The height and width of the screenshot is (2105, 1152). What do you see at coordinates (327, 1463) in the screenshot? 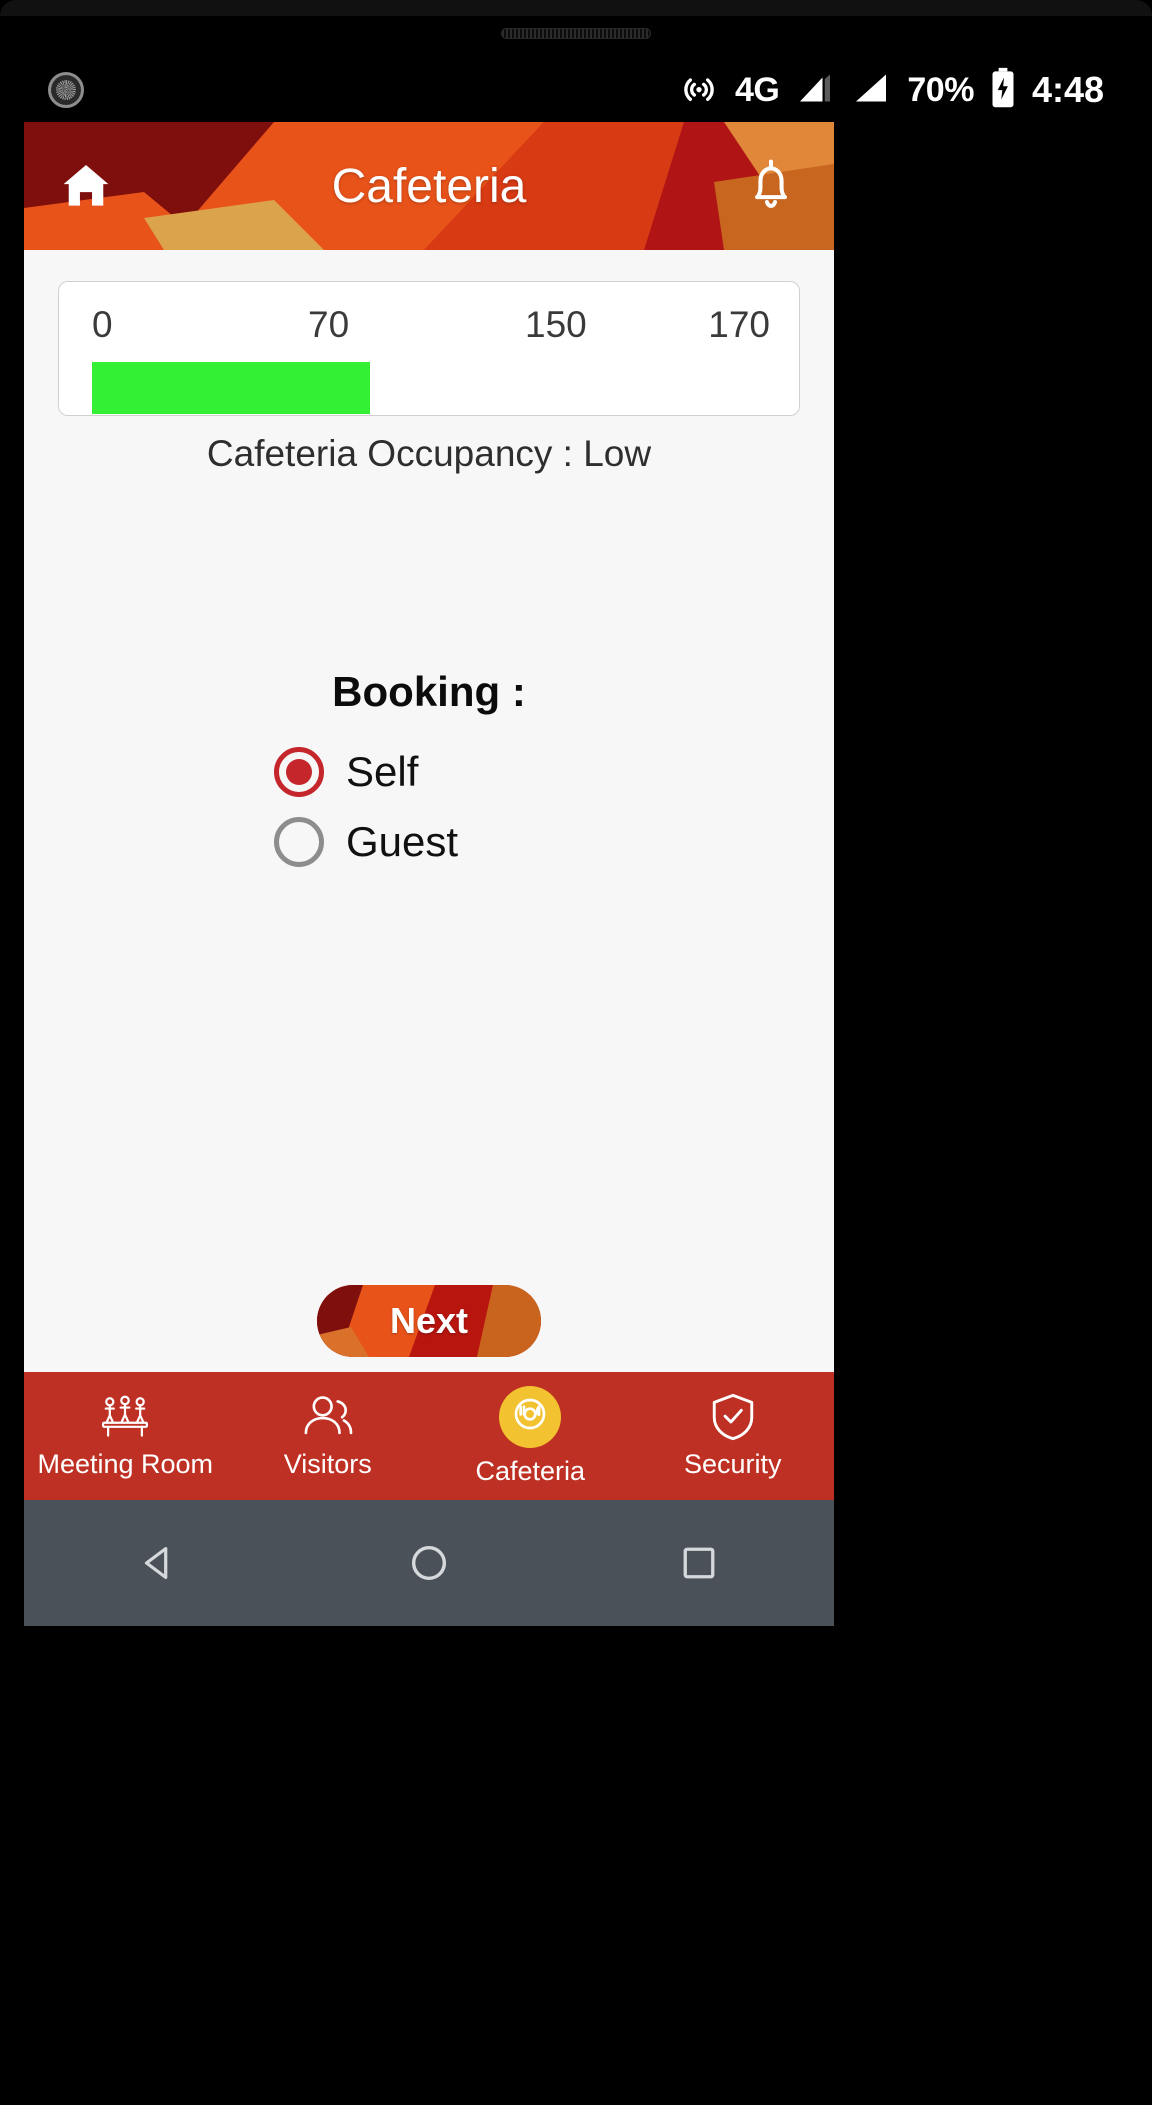
I see `nav-label-visitors: Visitors` at bounding box center [327, 1463].